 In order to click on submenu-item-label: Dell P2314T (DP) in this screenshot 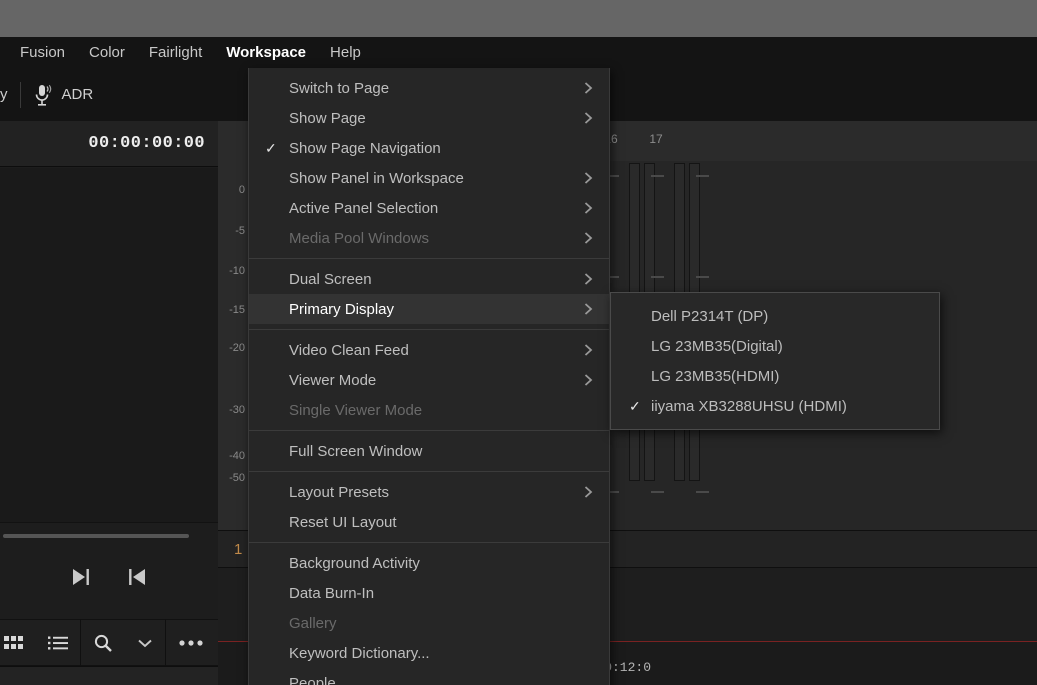, I will do `click(710, 316)`.